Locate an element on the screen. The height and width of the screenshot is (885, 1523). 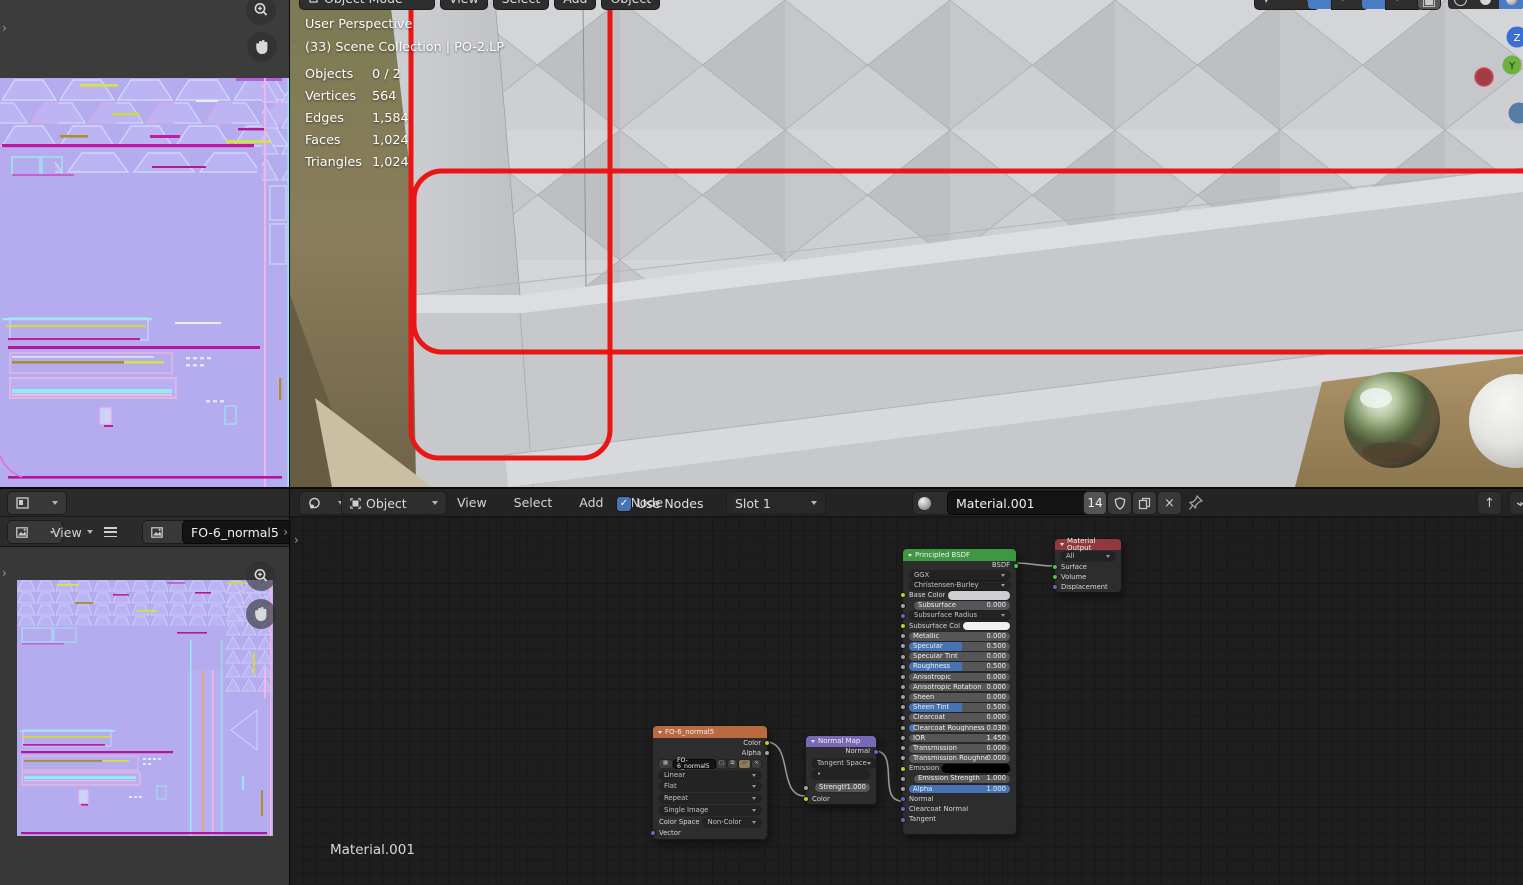
node-editor-menu-view: View is located at coordinates (472, 503).